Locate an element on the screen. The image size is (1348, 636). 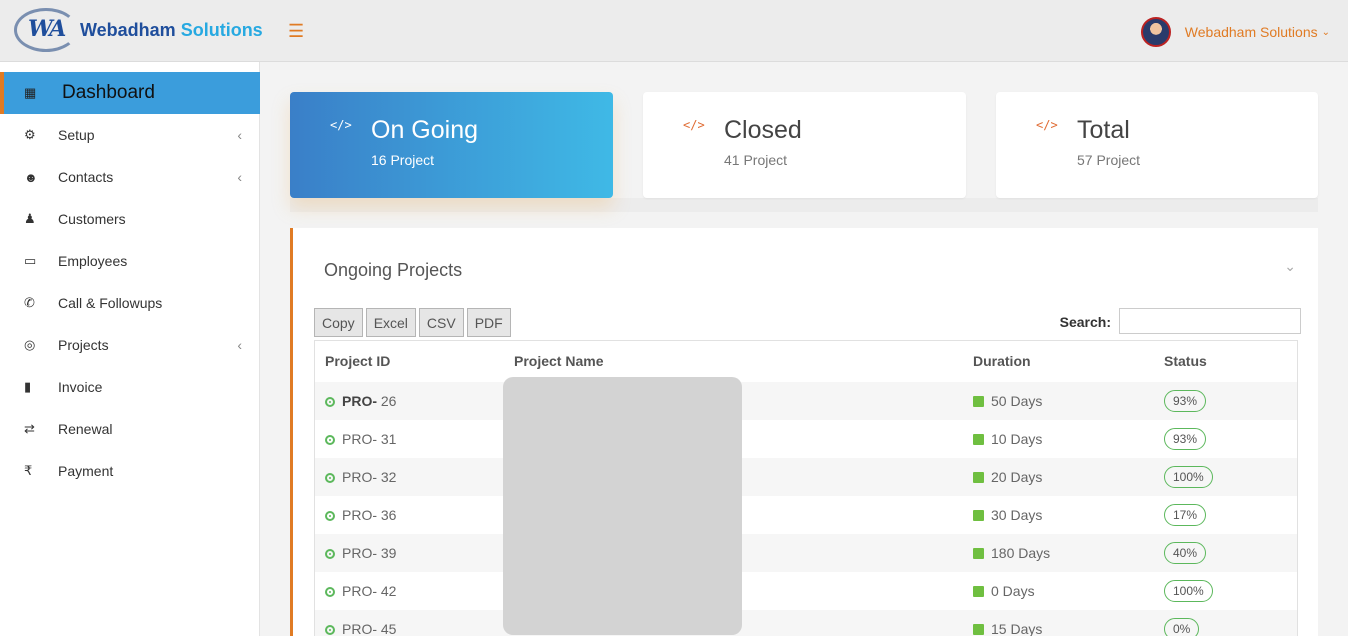
sidebar-item-label: Call & Followups is located at coordinates (110, 303).